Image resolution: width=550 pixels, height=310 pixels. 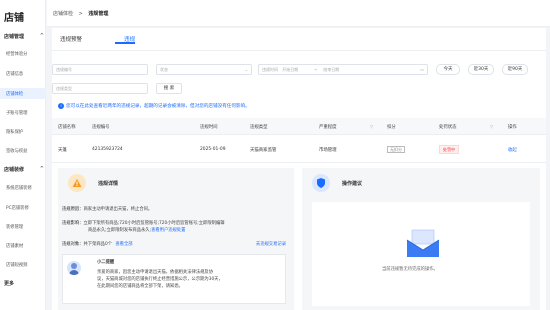 What do you see at coordinates (16, 113) in the screenshot?
I see `sidebar-item: 子账号管理` at bounding box center [16, 113].